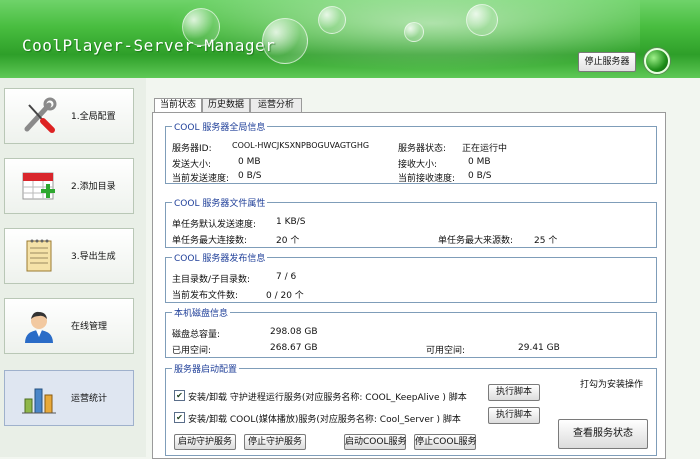 This screenshot has height=459, width=700. I want to click on disk-total-label: 磁盘总容量:, so click(196, 335).